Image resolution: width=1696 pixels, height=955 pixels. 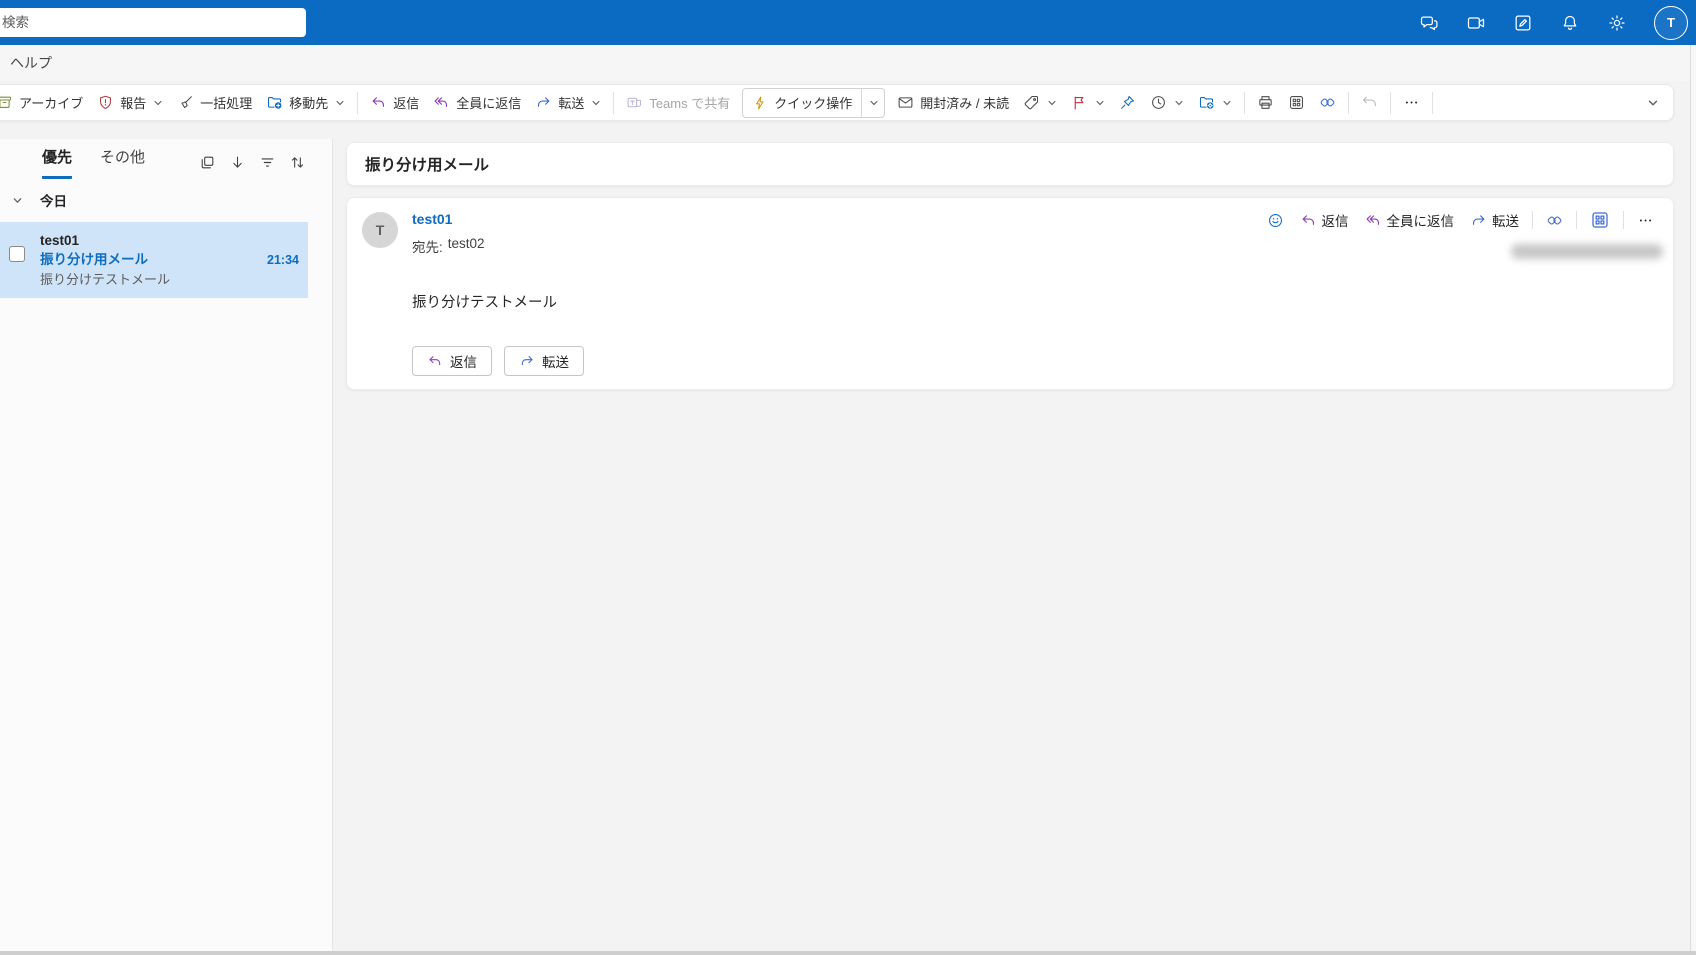 I want to click on rules-button, so click(x=1215, y=102).